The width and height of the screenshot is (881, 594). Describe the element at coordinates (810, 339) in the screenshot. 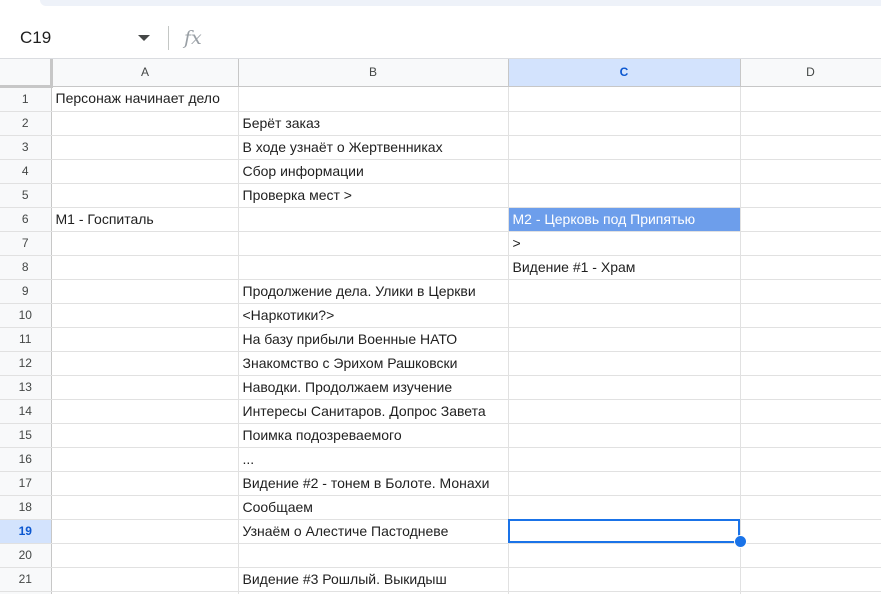

I see `cell-d11` at that location.